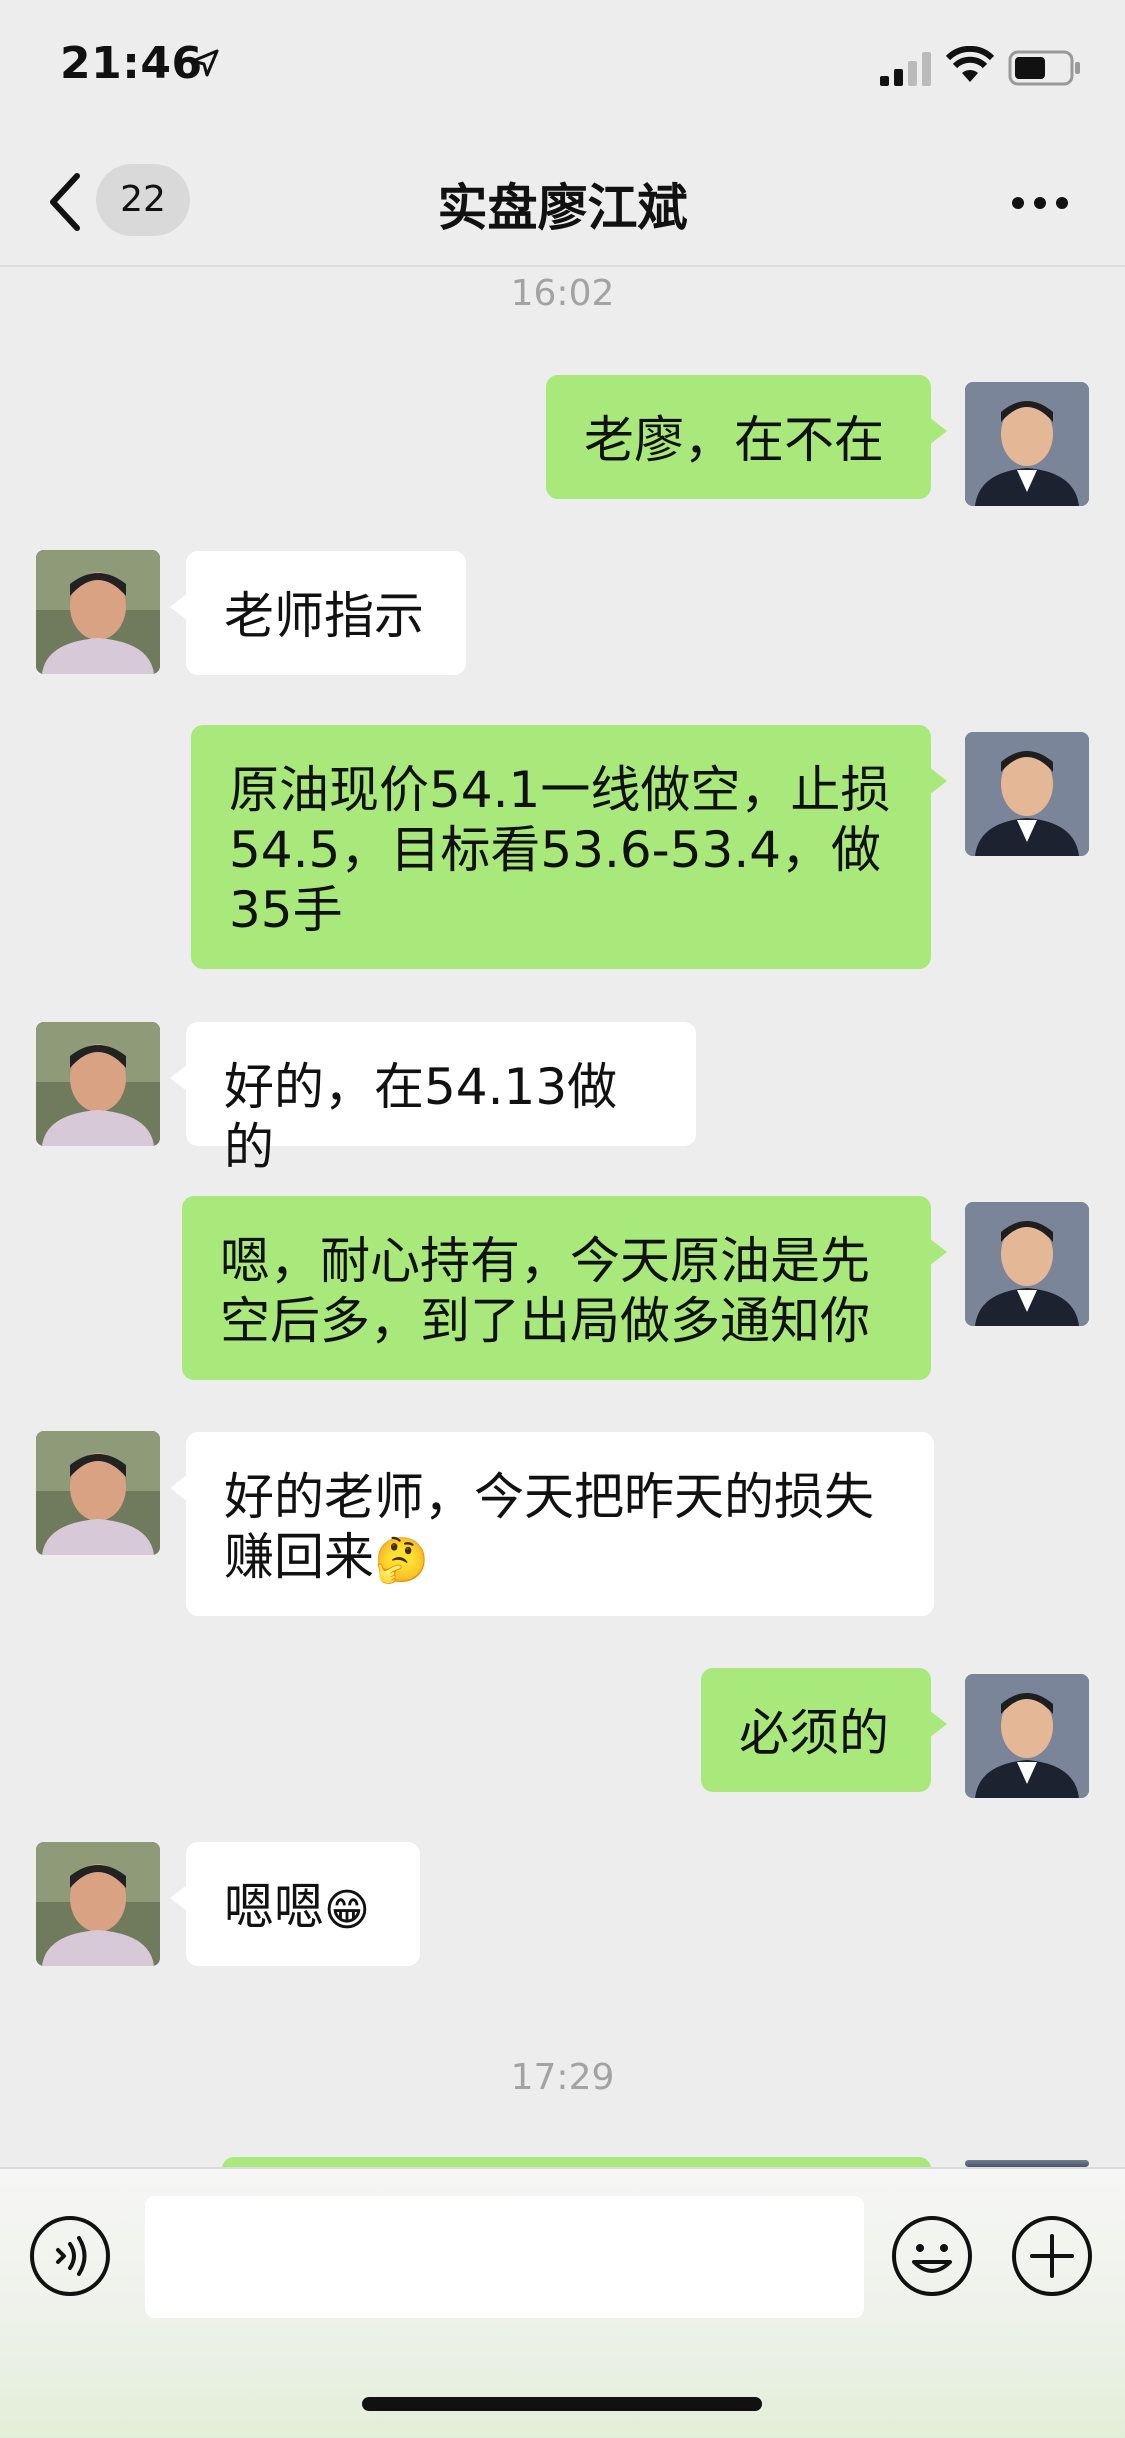 This screenshot has width=1125, height=2438. Describe the element at coordinates (504, 2257) in the screenshot. I see `message-text-input` at that location.